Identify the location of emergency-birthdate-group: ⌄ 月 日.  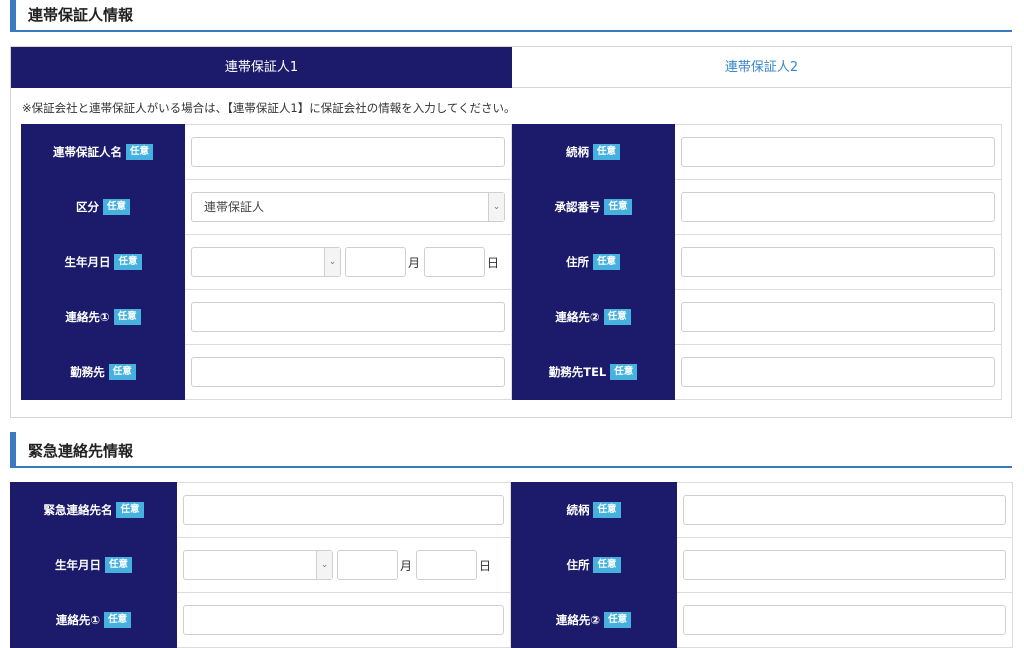
(343, 565).